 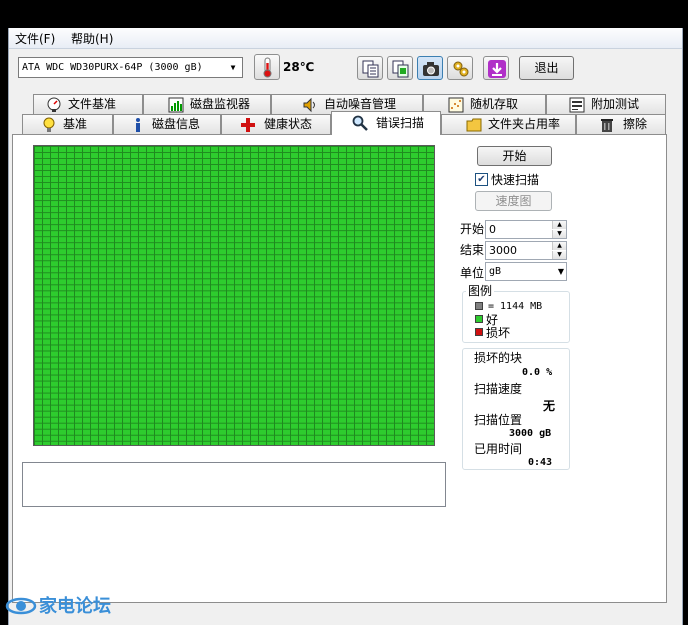 What do you see at coordinates (480, 291) in the screenshot?
I see `legend-title: 图例` at bounding box center [480, 291].